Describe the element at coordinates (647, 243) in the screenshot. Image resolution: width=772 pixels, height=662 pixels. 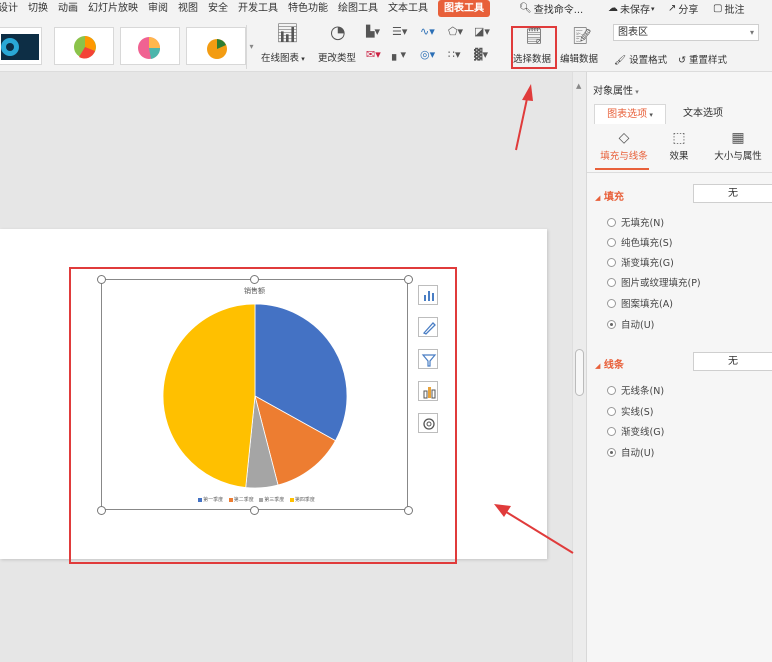
I see `radio-solid-fill-label: 纯色填充(S)` at that location.